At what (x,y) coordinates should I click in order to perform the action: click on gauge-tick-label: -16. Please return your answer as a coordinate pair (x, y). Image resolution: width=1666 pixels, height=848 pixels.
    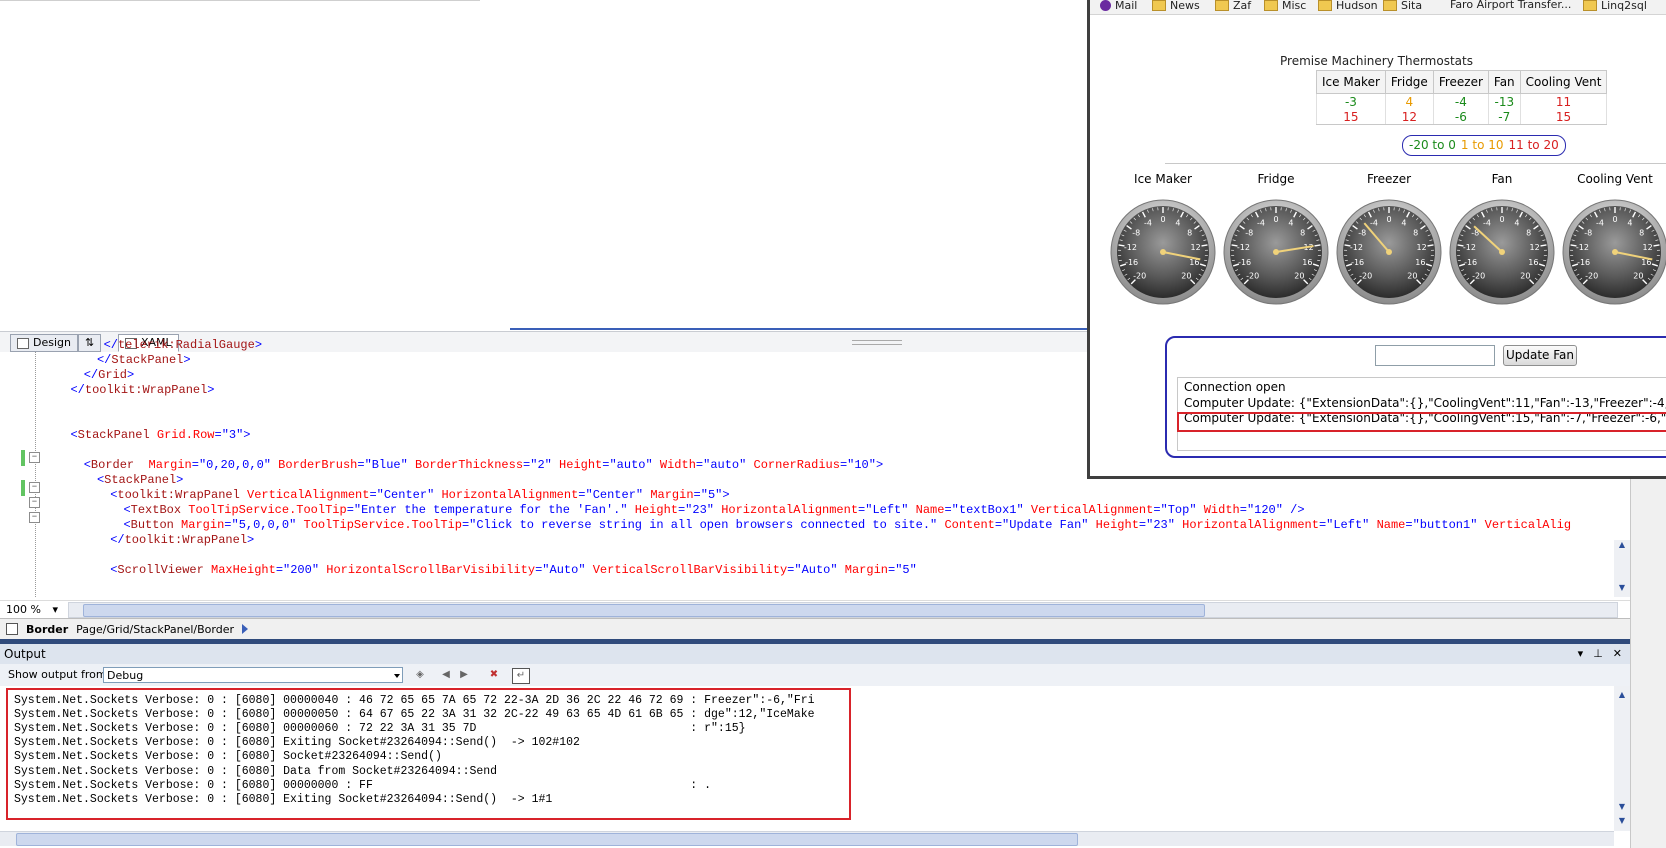
    Looking at the image, I should click on (1244, 262).